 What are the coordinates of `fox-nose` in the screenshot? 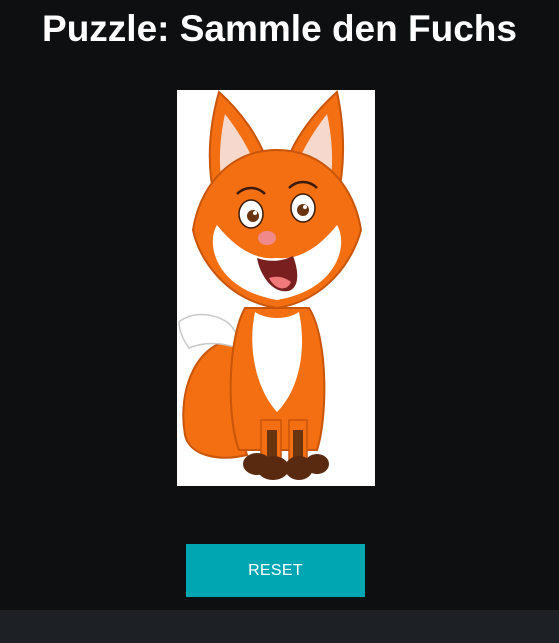 It's located at (267, 238).